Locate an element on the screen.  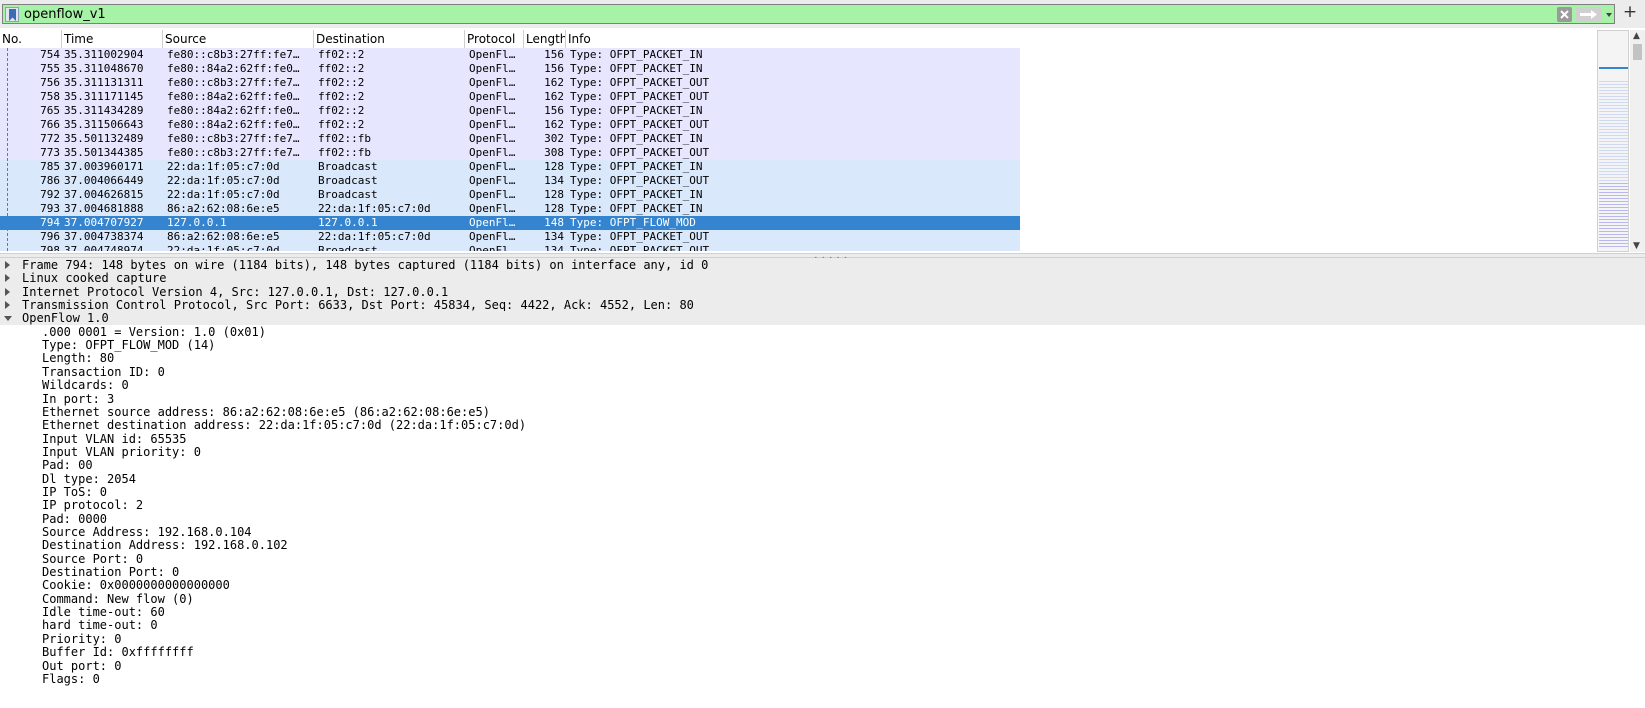
openflow-field: In port: 3 is located at coordinates (822, 399).